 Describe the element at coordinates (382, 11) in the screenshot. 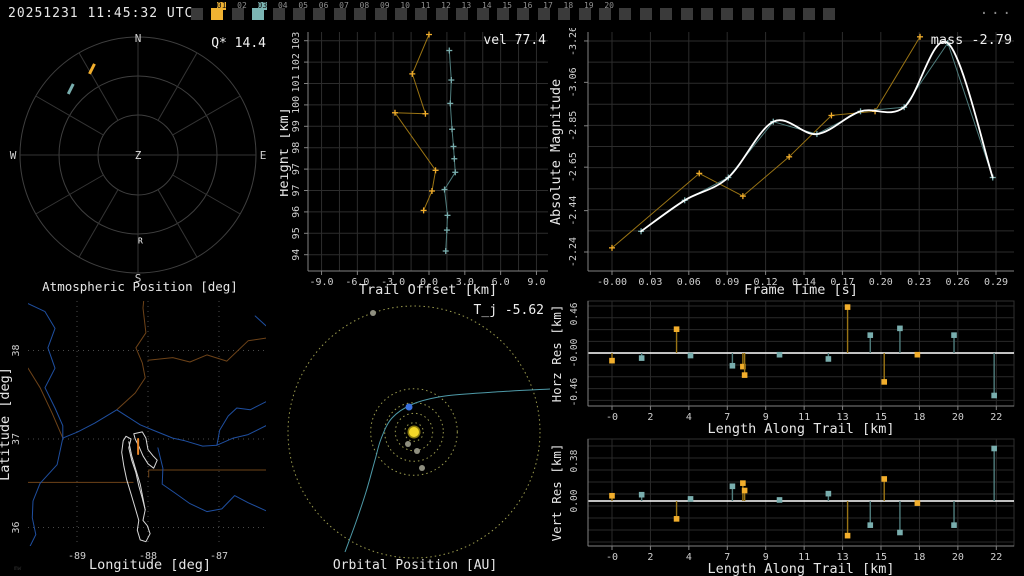

I see `frame-button-09: 09` at that location.